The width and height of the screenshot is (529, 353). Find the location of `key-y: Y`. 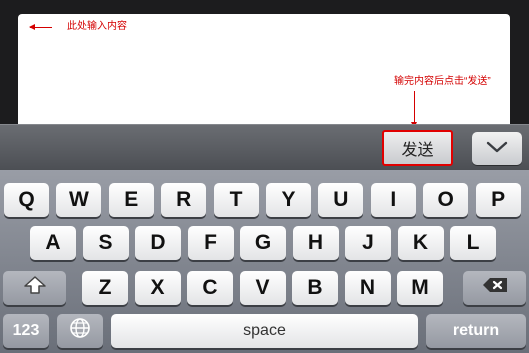

key-y: Y is located at coordinates (288, 200).